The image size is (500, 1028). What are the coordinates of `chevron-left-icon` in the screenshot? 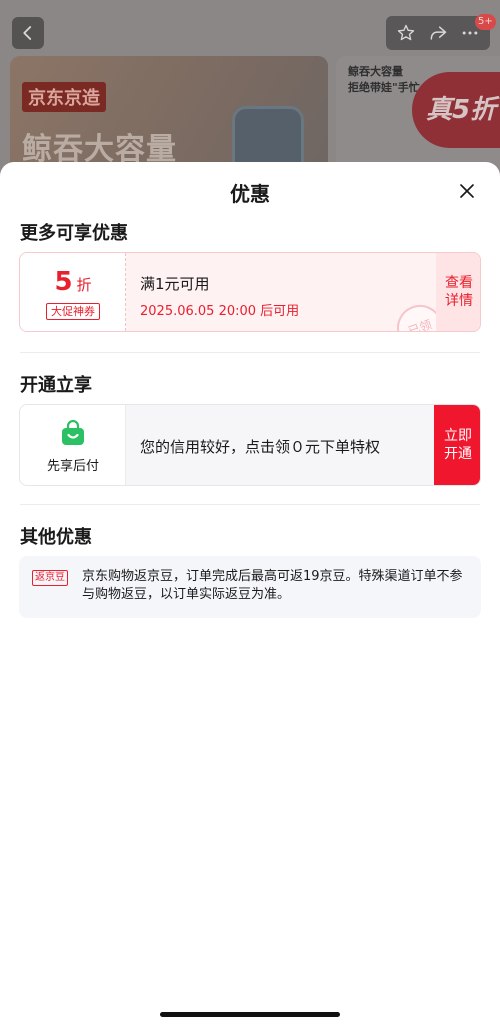 It's located at (27, 33).